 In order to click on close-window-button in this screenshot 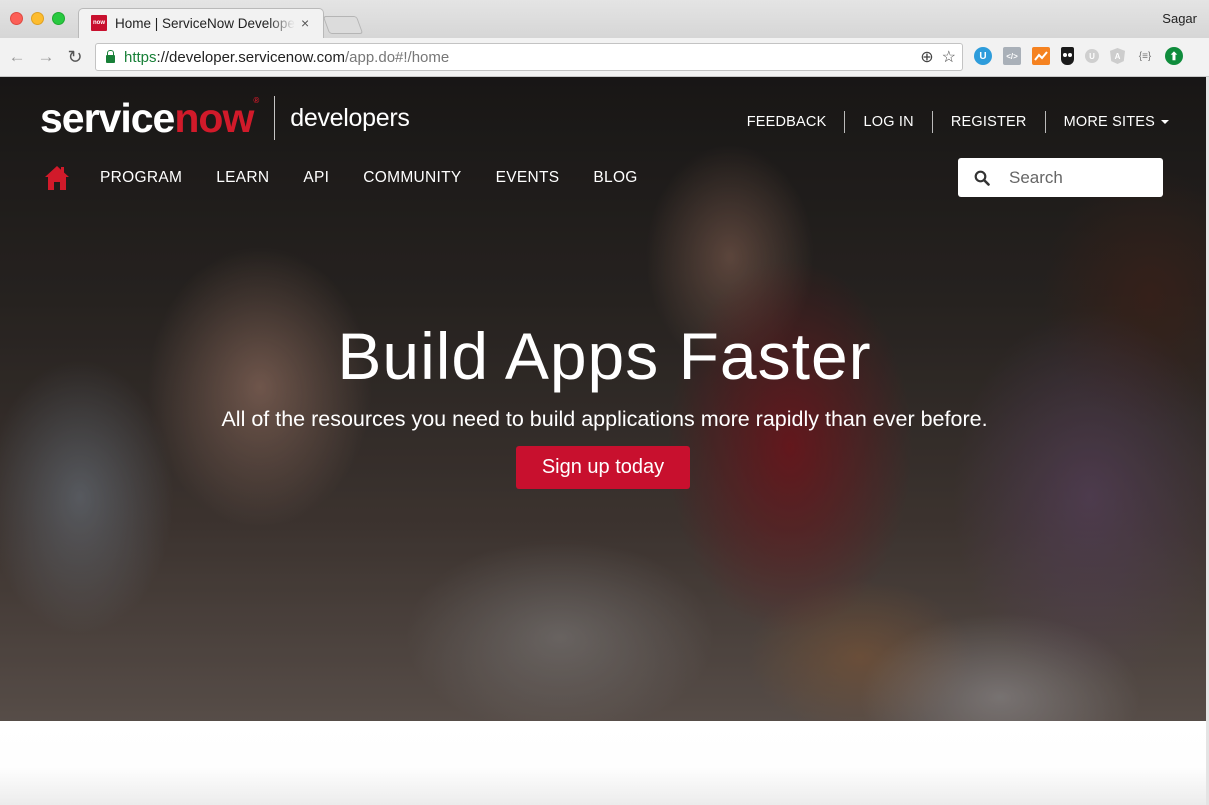, I will do `click(16, 18)`.